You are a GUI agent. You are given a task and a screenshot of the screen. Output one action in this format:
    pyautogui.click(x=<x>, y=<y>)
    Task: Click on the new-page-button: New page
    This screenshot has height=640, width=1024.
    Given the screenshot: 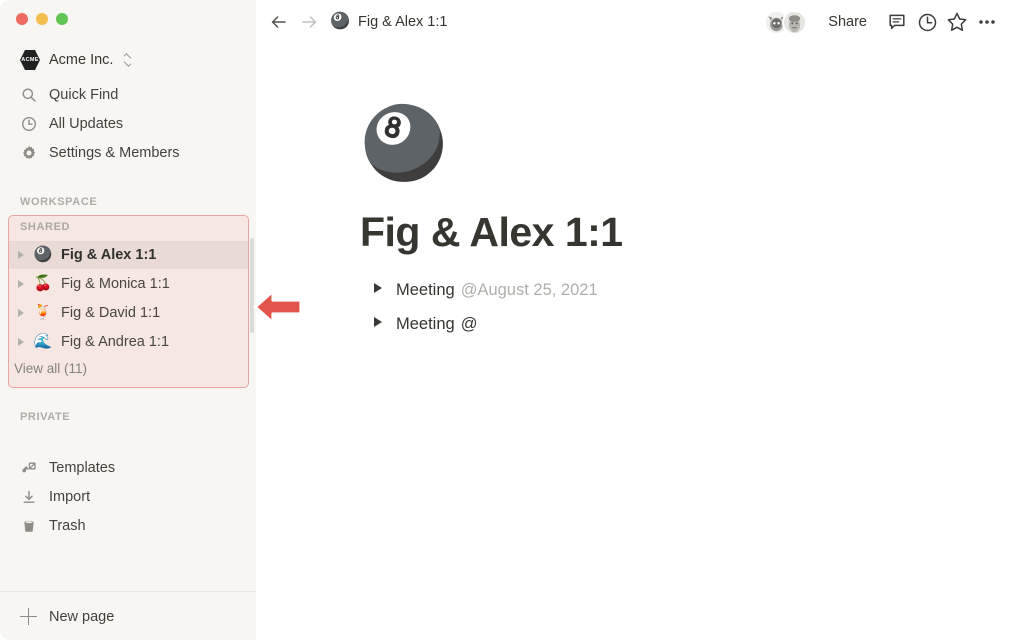 What is the action you would take?
    pyautogui.click(x=67, y=616)
    